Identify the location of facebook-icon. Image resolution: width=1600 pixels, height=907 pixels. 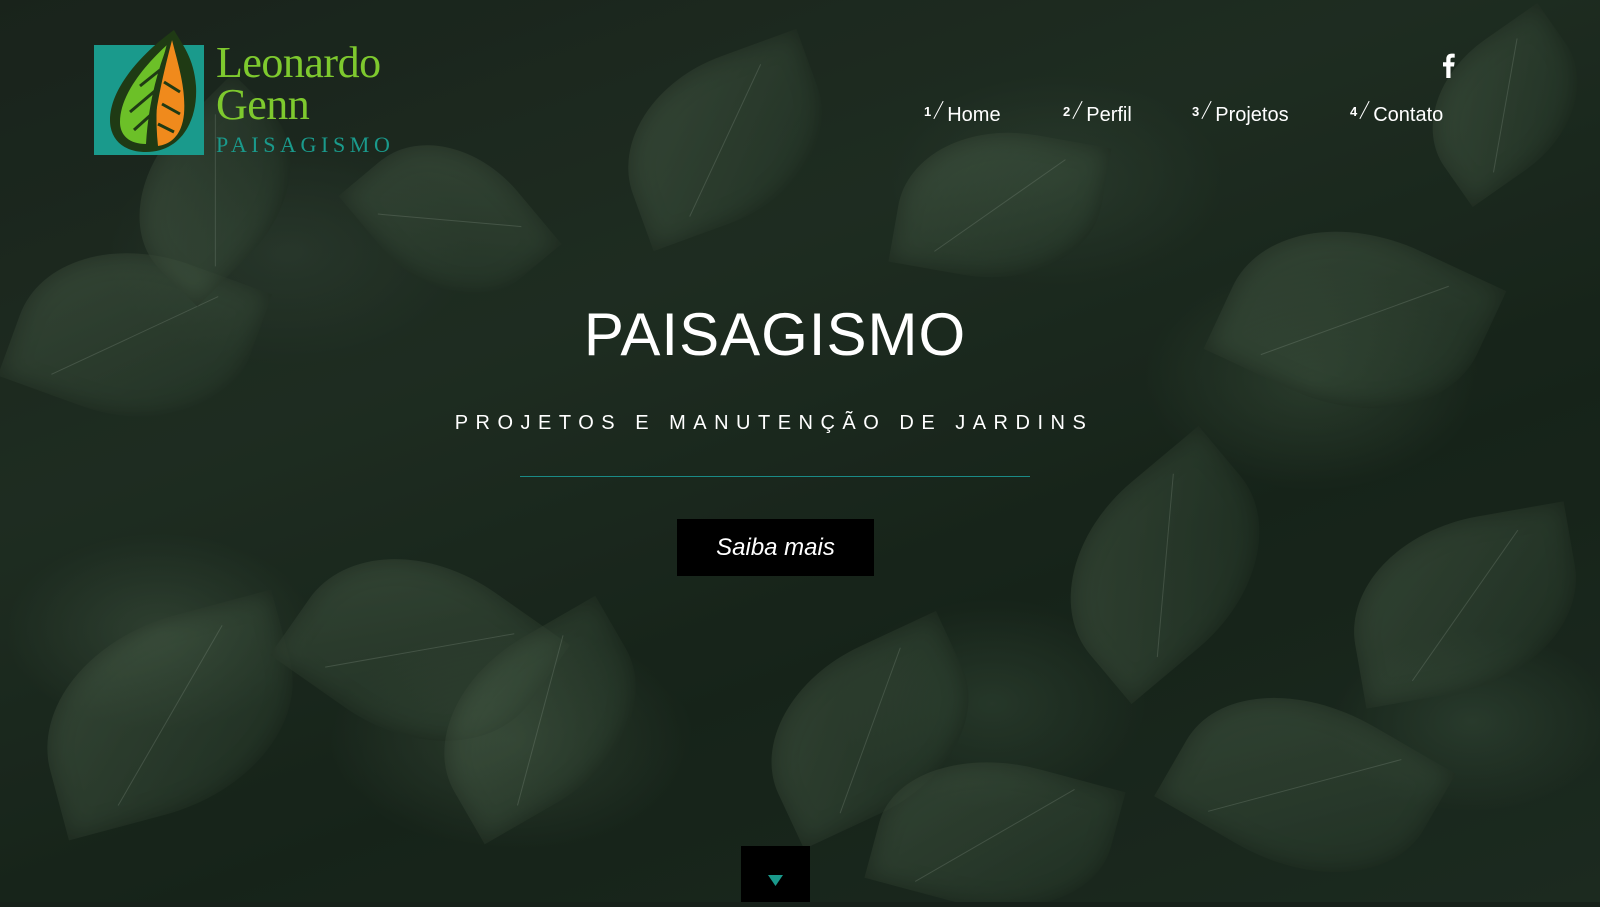
(1449, 65).